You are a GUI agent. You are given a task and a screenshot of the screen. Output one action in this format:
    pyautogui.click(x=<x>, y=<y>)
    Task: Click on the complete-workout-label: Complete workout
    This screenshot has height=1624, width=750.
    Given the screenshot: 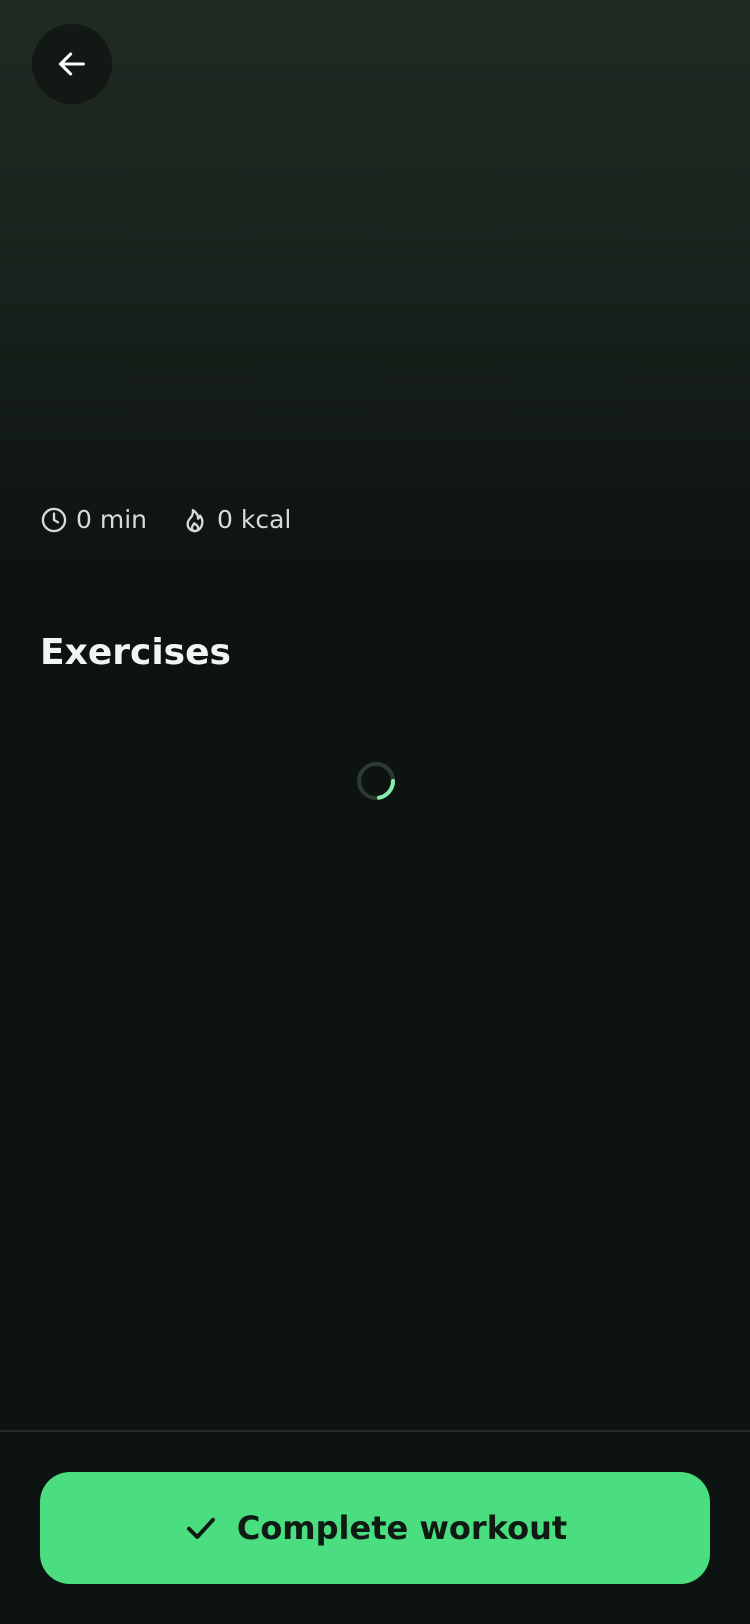 What is the action you would take?
    pyautogui.click(x=402, y=1528)
    